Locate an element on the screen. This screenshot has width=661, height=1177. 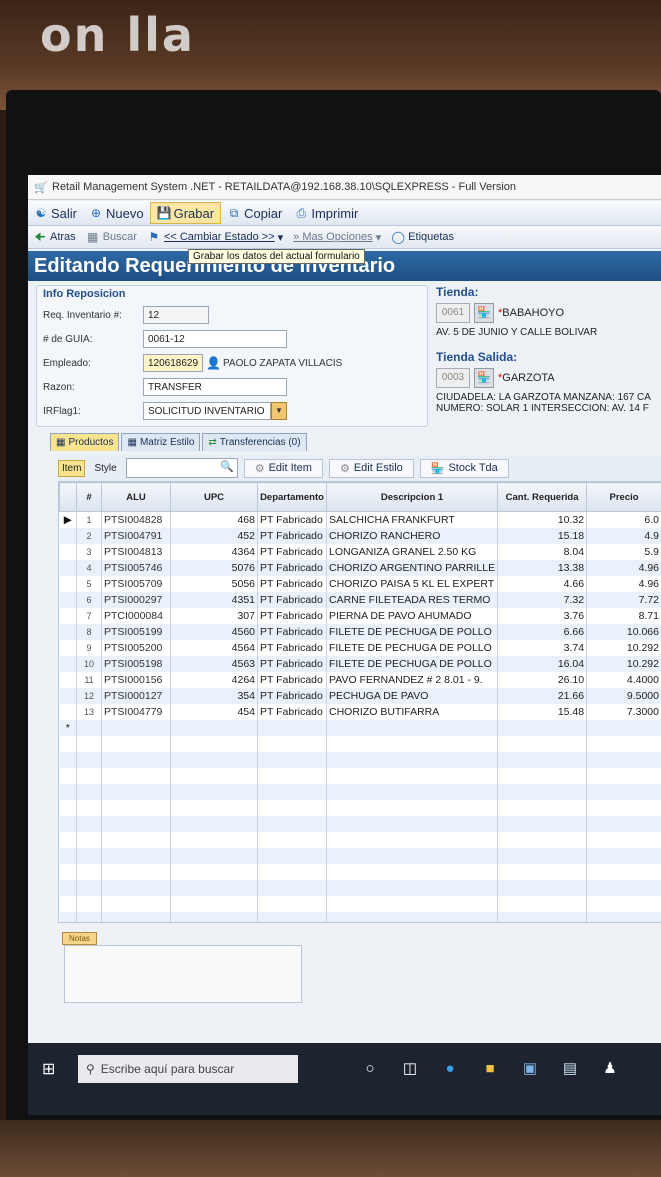
cell-num: 2 is located at coordinates (89, 536).